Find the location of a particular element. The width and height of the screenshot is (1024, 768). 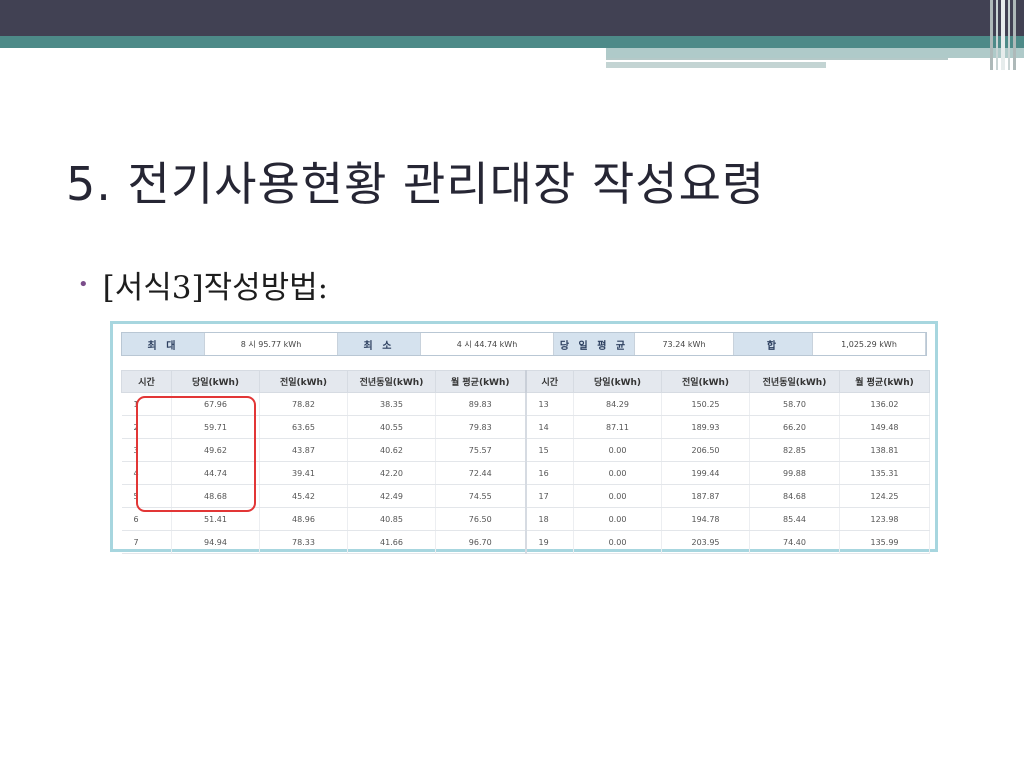

table-cell: 99.88 is located at coordinates (794, 473).